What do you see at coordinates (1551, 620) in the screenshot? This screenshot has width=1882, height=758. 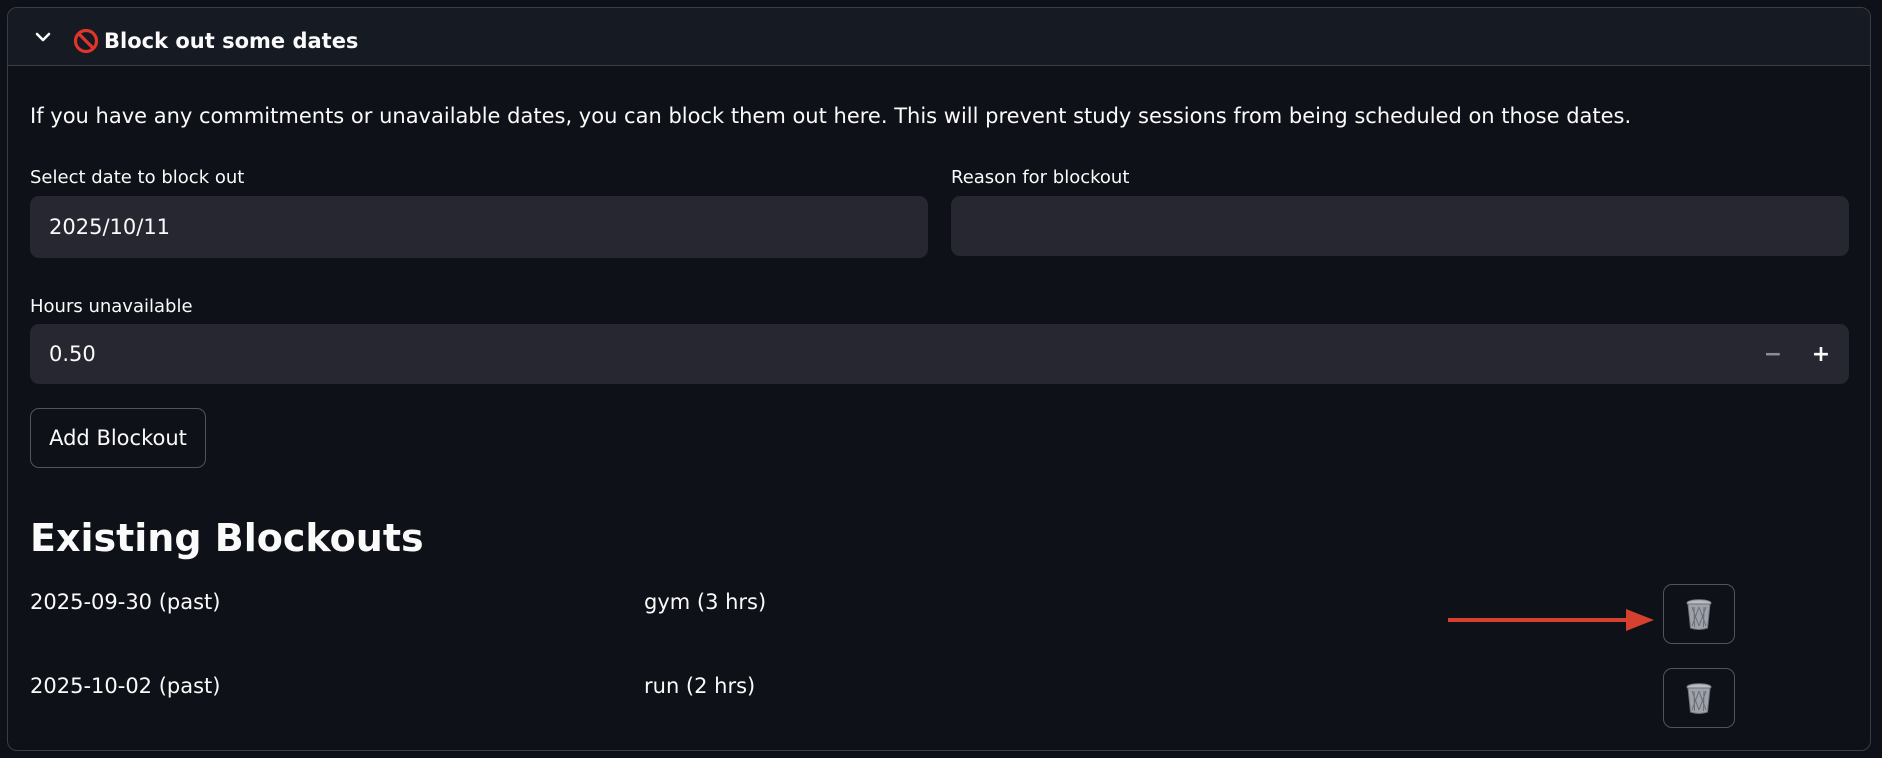 I see `annotation-arrow-icon` at bounding box center [1551, 620].